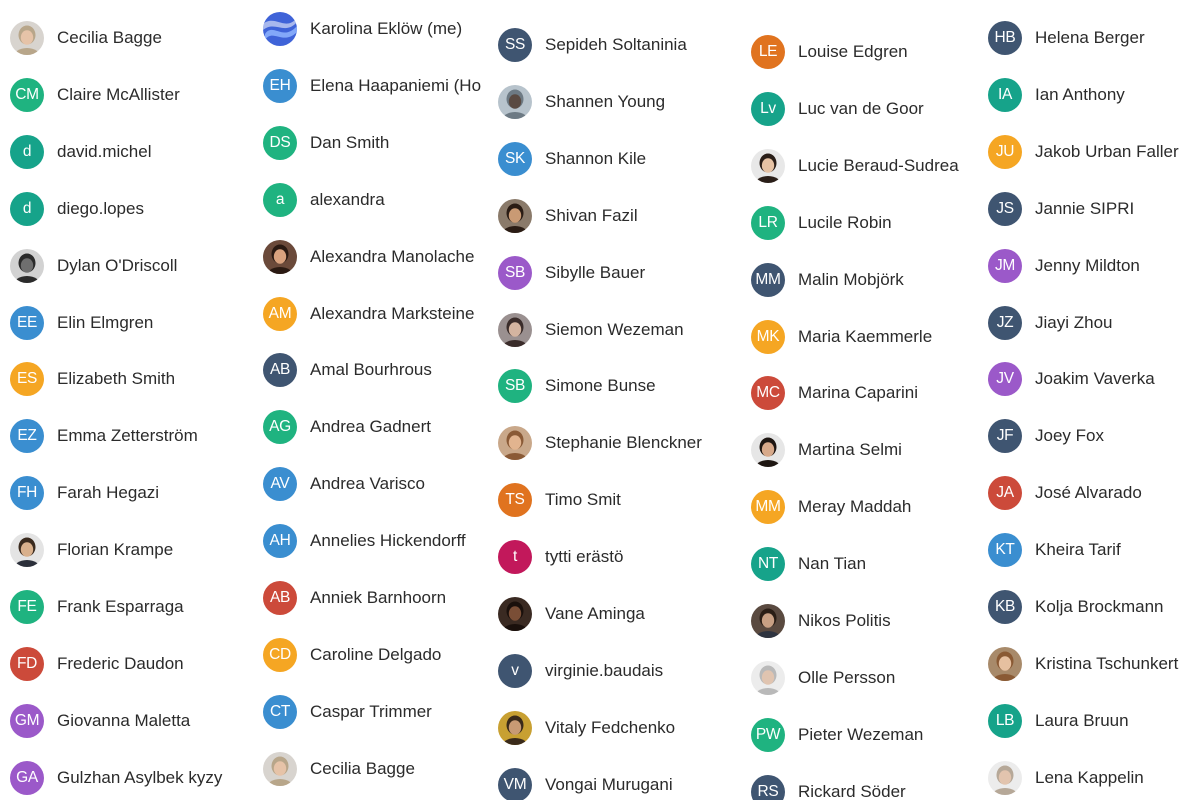 This screenshot has width=1195, height=800. I want to click on contact-item: JU Jakob Urban Faller, so click(1083, 152).